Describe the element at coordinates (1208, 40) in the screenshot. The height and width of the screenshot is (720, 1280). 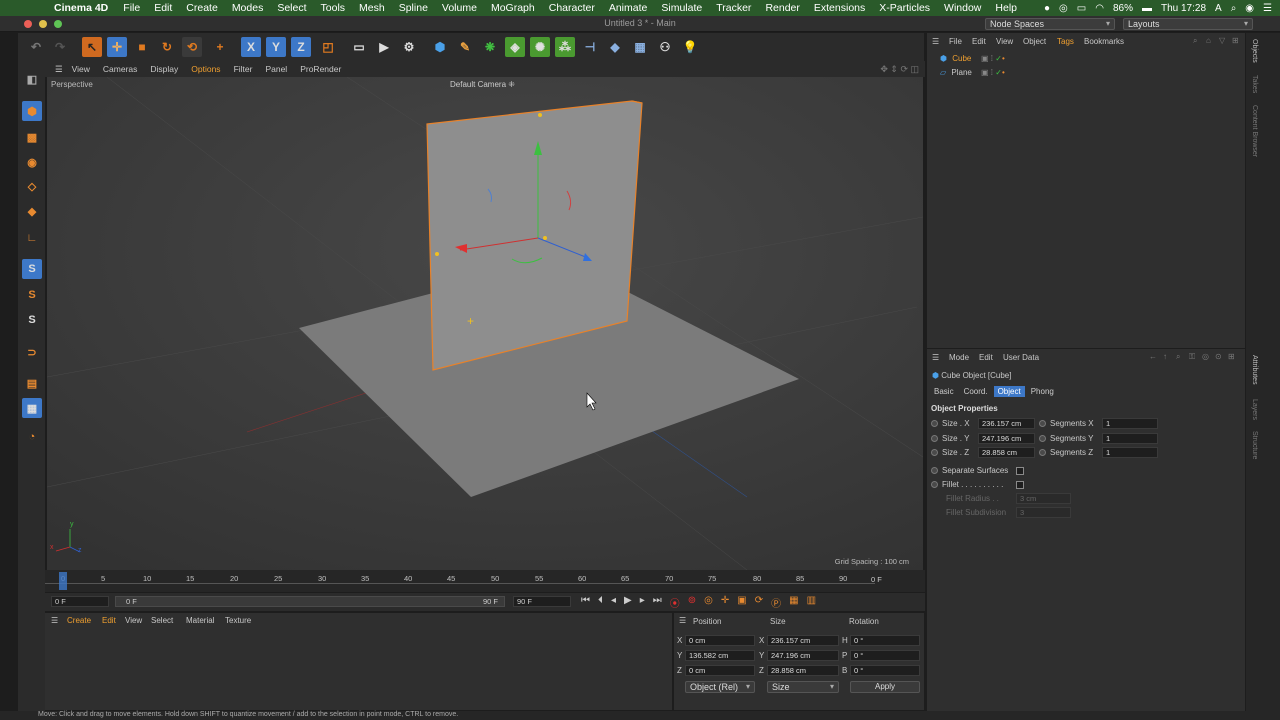
I see `home-icon: ⌂` at that location.